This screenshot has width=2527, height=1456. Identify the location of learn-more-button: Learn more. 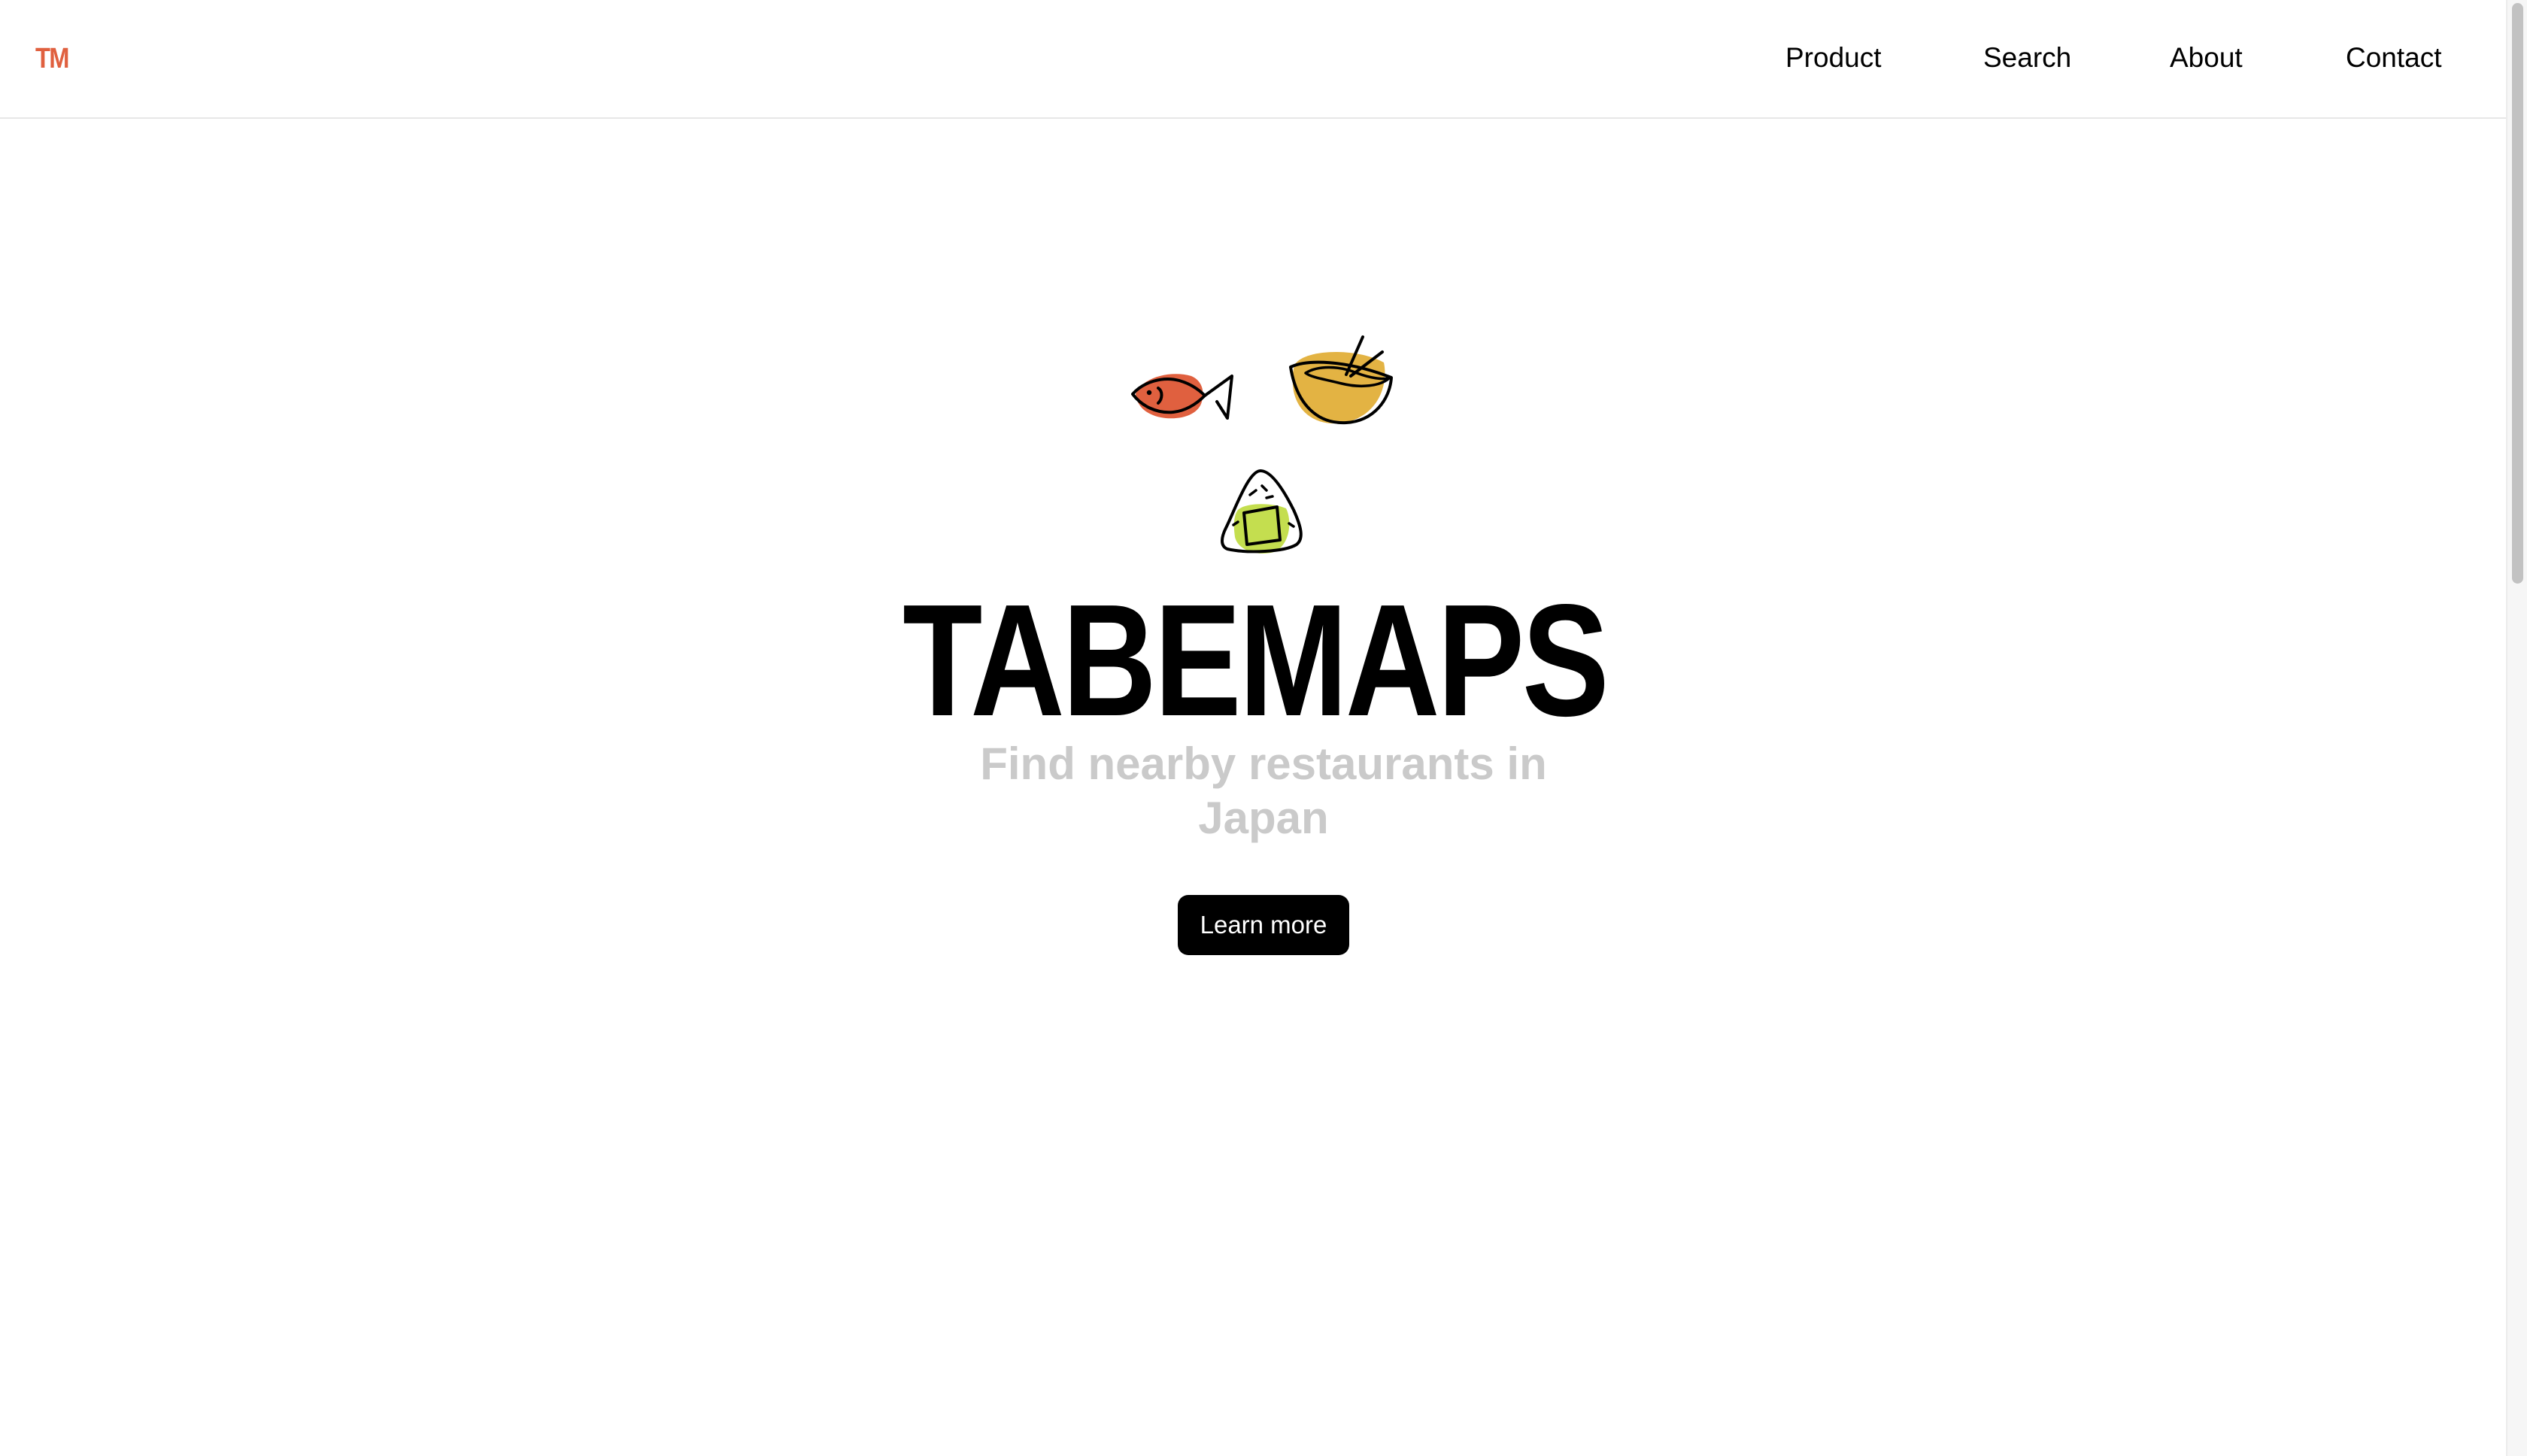
(1263, 925).